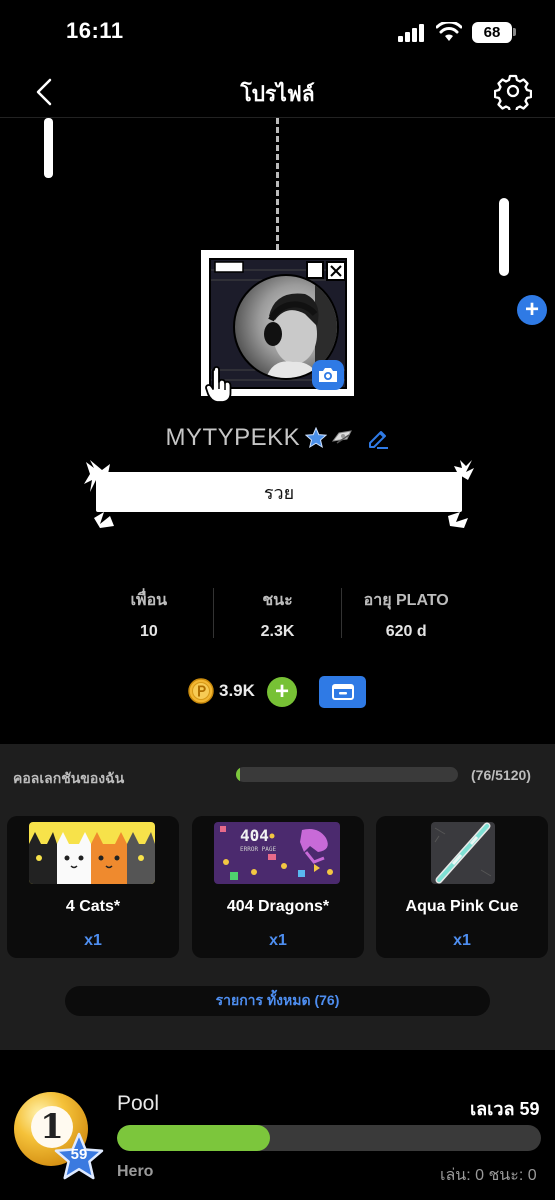 This screenshot has width=555, height=1200. What do you see at coordinates (277, 33) in the screenshot?
I see `status-bar: 16:11 68` at bounding box center [277, 33].